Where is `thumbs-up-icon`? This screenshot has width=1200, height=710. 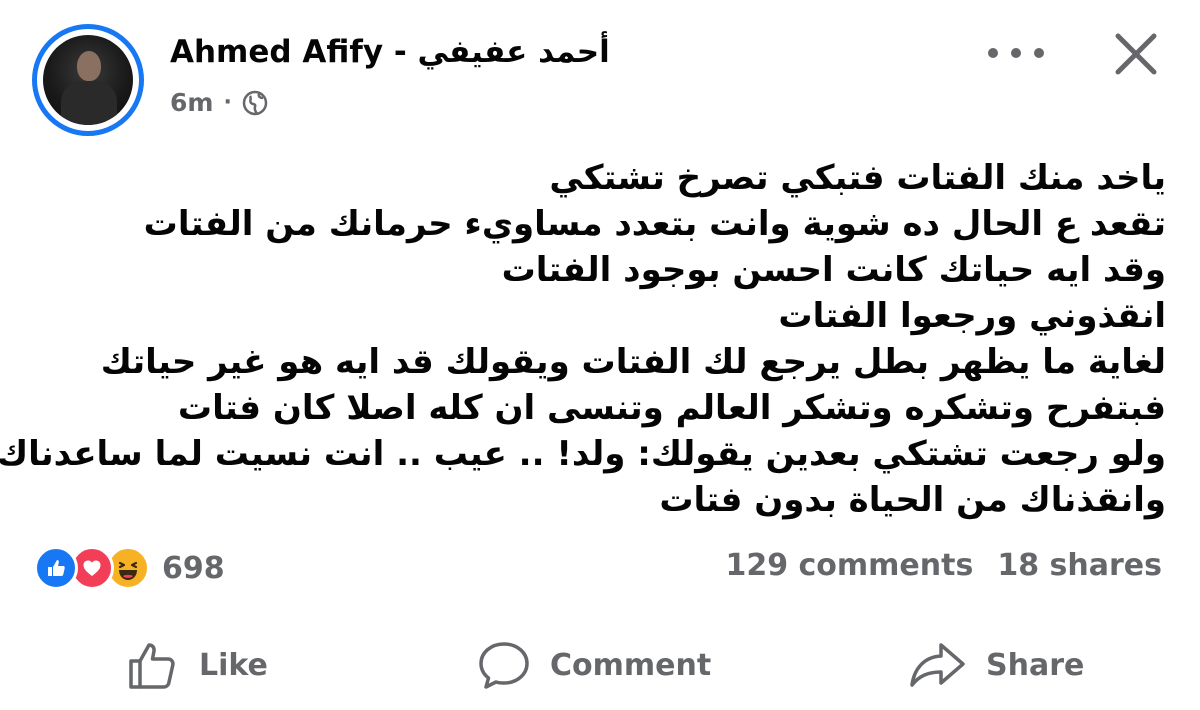 thumbs-up-icon is located at coordinates (152, 666).